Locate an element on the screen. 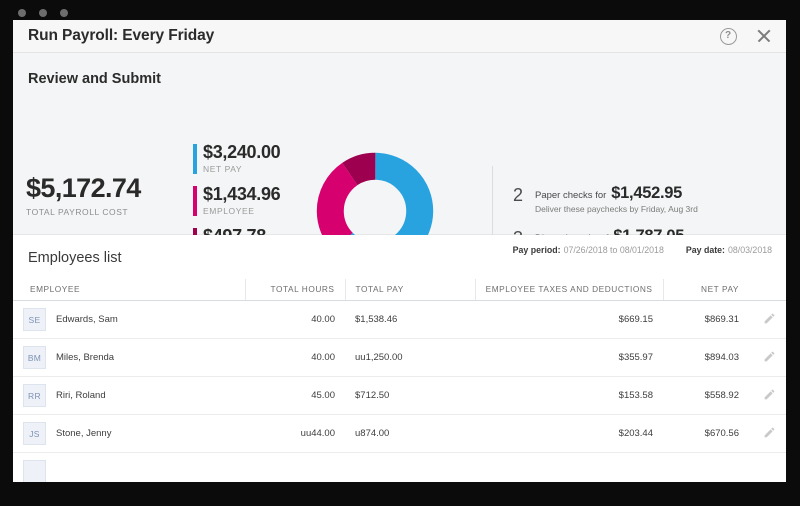  breakdown-item-employee: $1,434.96 EMPLOYEE is located at coordinates (237, 199).